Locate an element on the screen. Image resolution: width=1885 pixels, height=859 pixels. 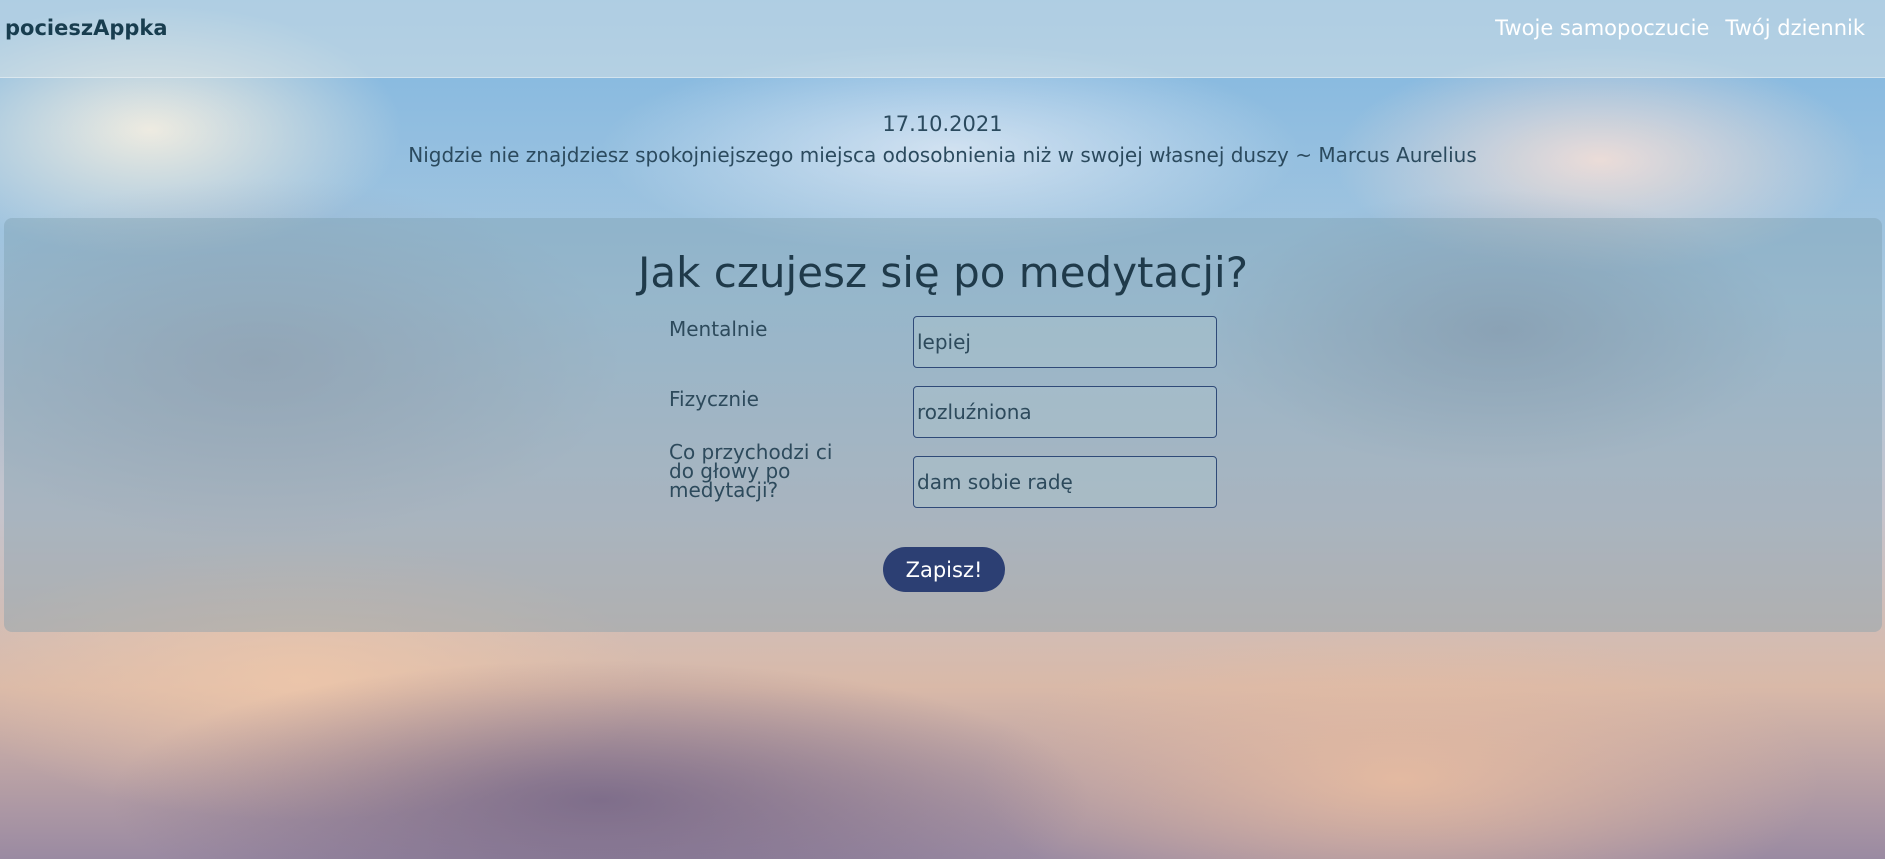
physical-input is located at coordinates (1065, 412).